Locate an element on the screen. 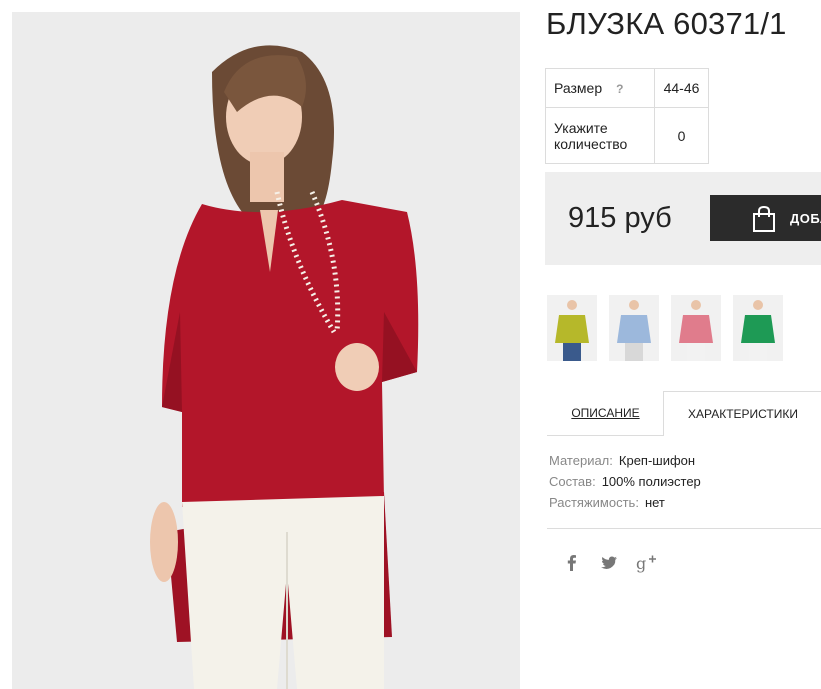  google-plus-icon: g is located at coordinates (646, 563).